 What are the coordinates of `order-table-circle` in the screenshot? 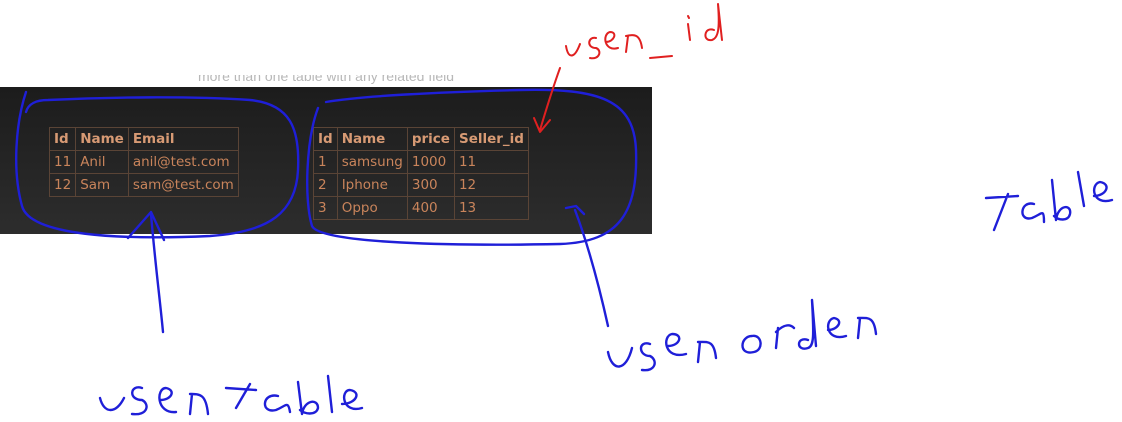 It's located at (472, 167).